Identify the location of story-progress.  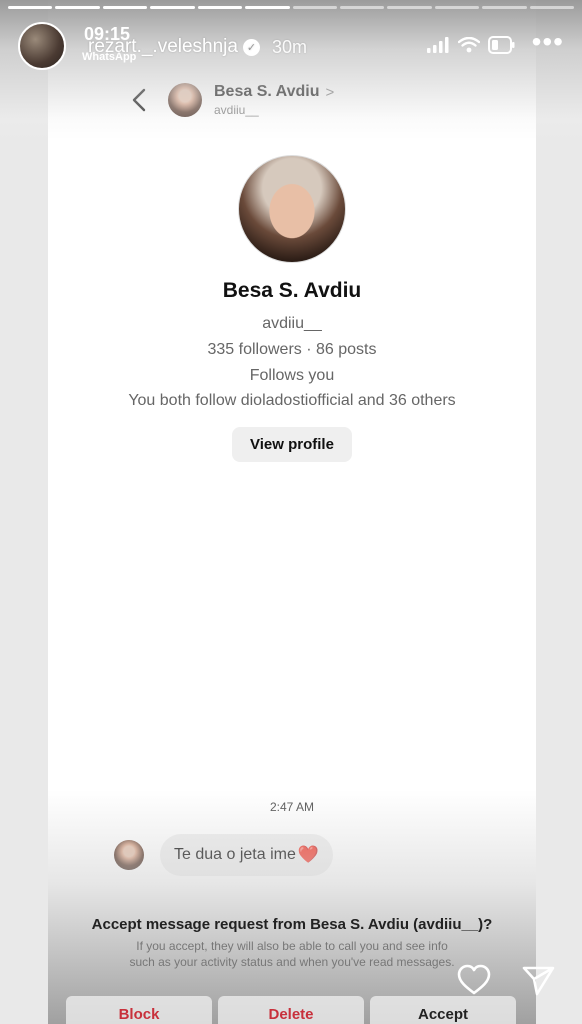
(291, 7).